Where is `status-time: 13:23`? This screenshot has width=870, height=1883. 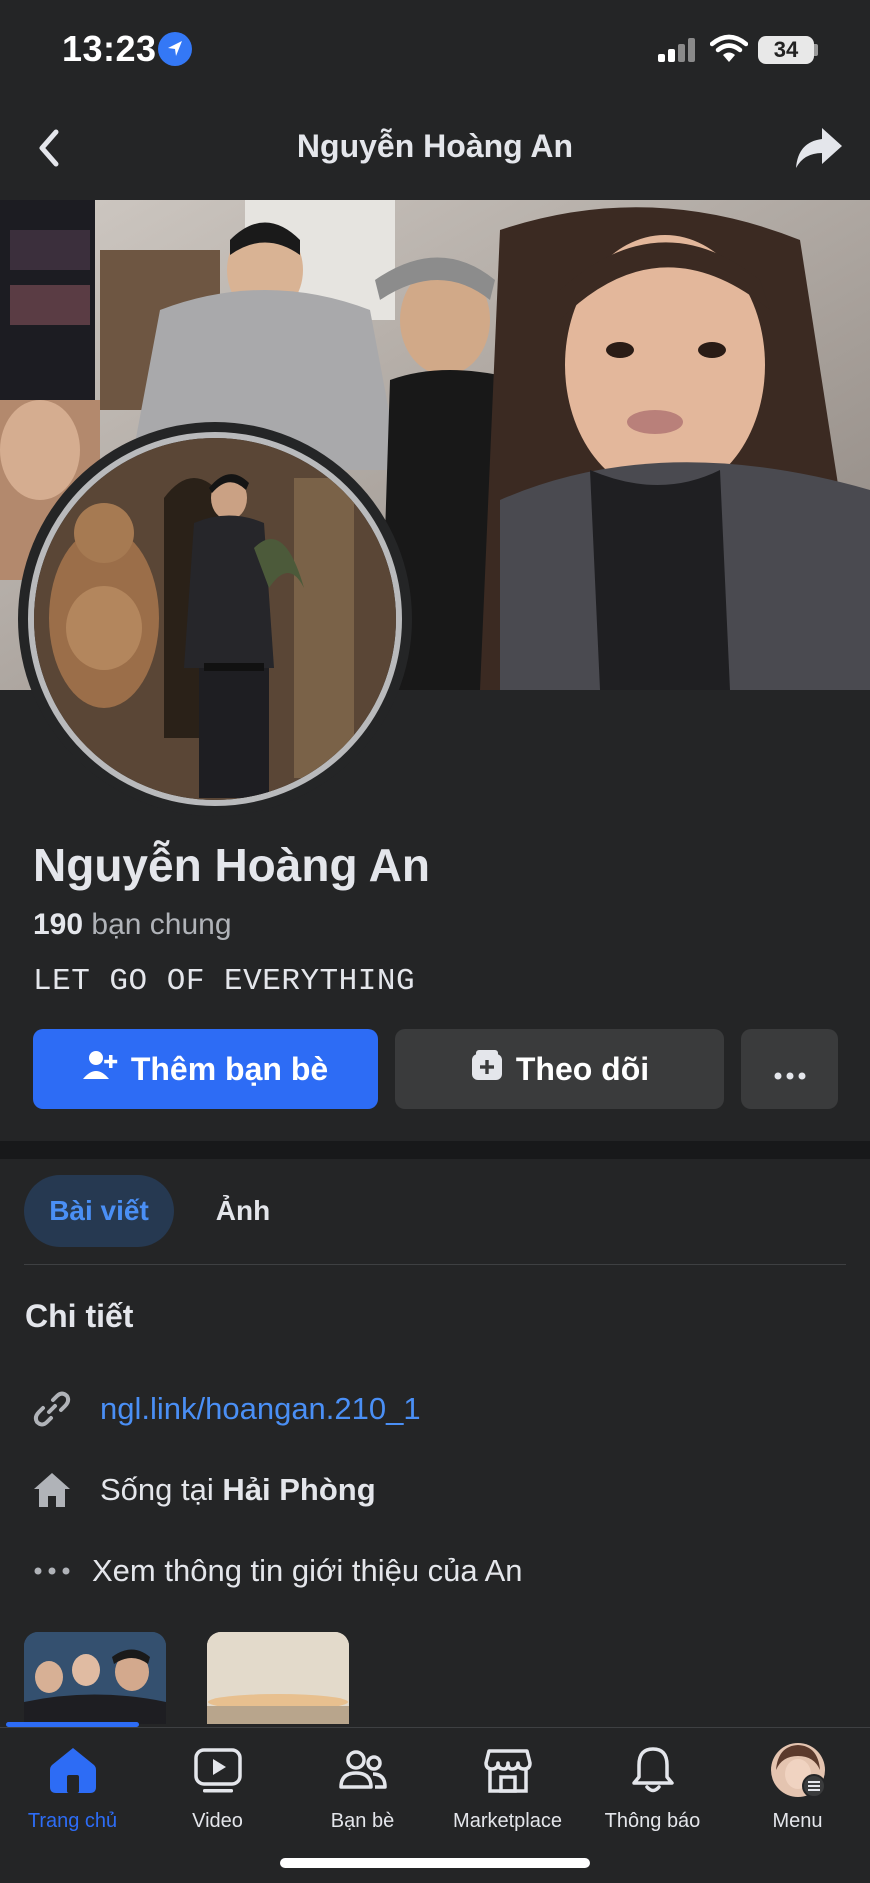
status-time: 13:23 is located at coordinates (109, 48).